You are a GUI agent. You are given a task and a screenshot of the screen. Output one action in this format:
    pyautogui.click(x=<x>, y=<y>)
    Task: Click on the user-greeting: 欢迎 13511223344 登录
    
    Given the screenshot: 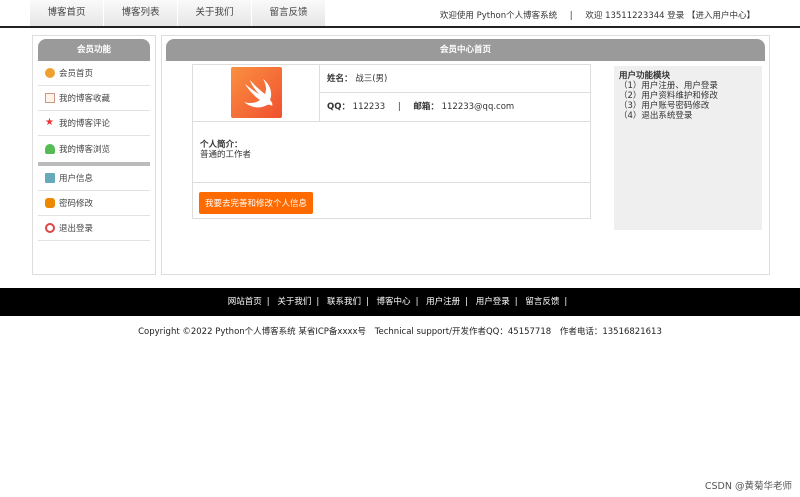 What is the action you would take?
    pyautogui.click(x=635, y=16)
    